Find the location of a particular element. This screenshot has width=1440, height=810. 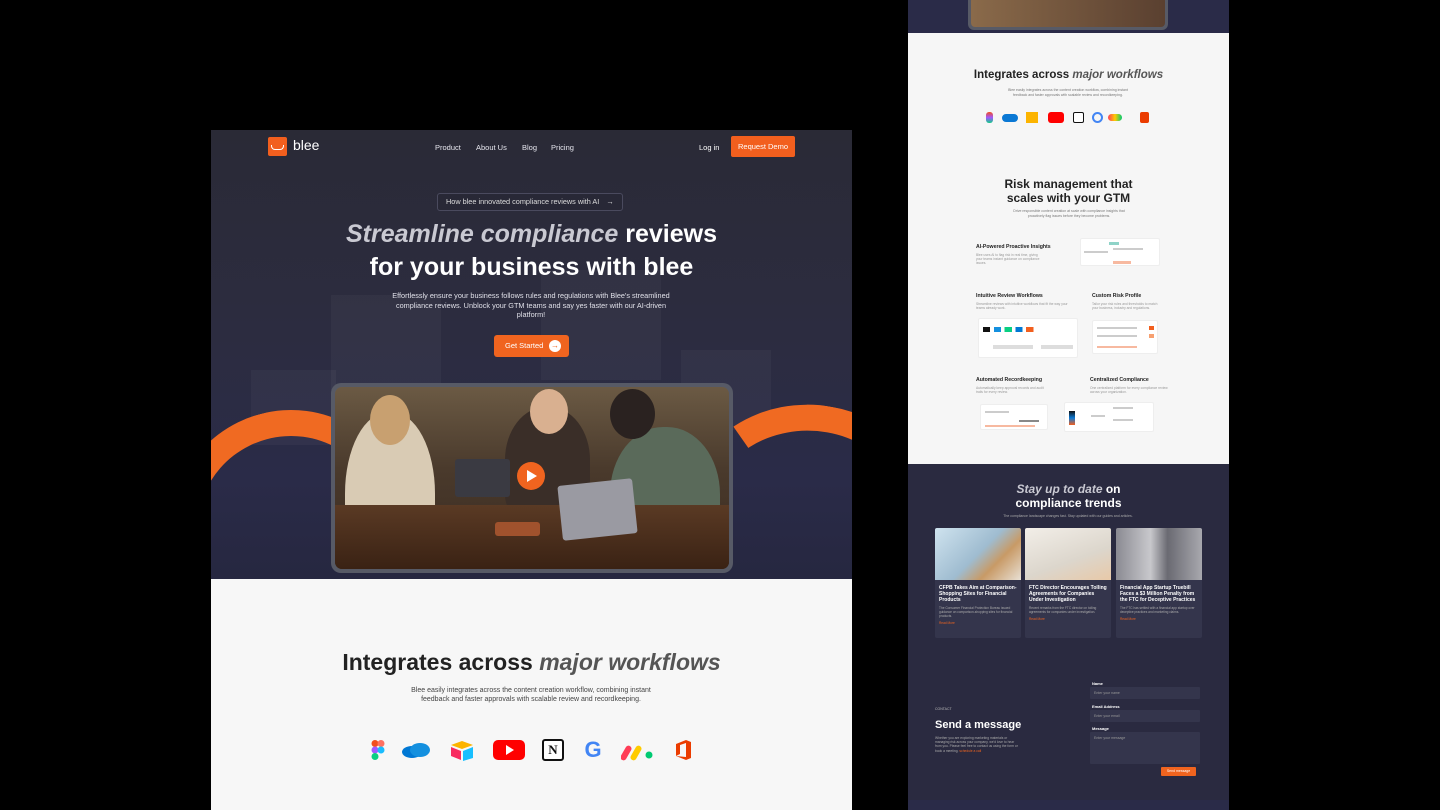

notion-icon is located at coordinates (1078, 117).